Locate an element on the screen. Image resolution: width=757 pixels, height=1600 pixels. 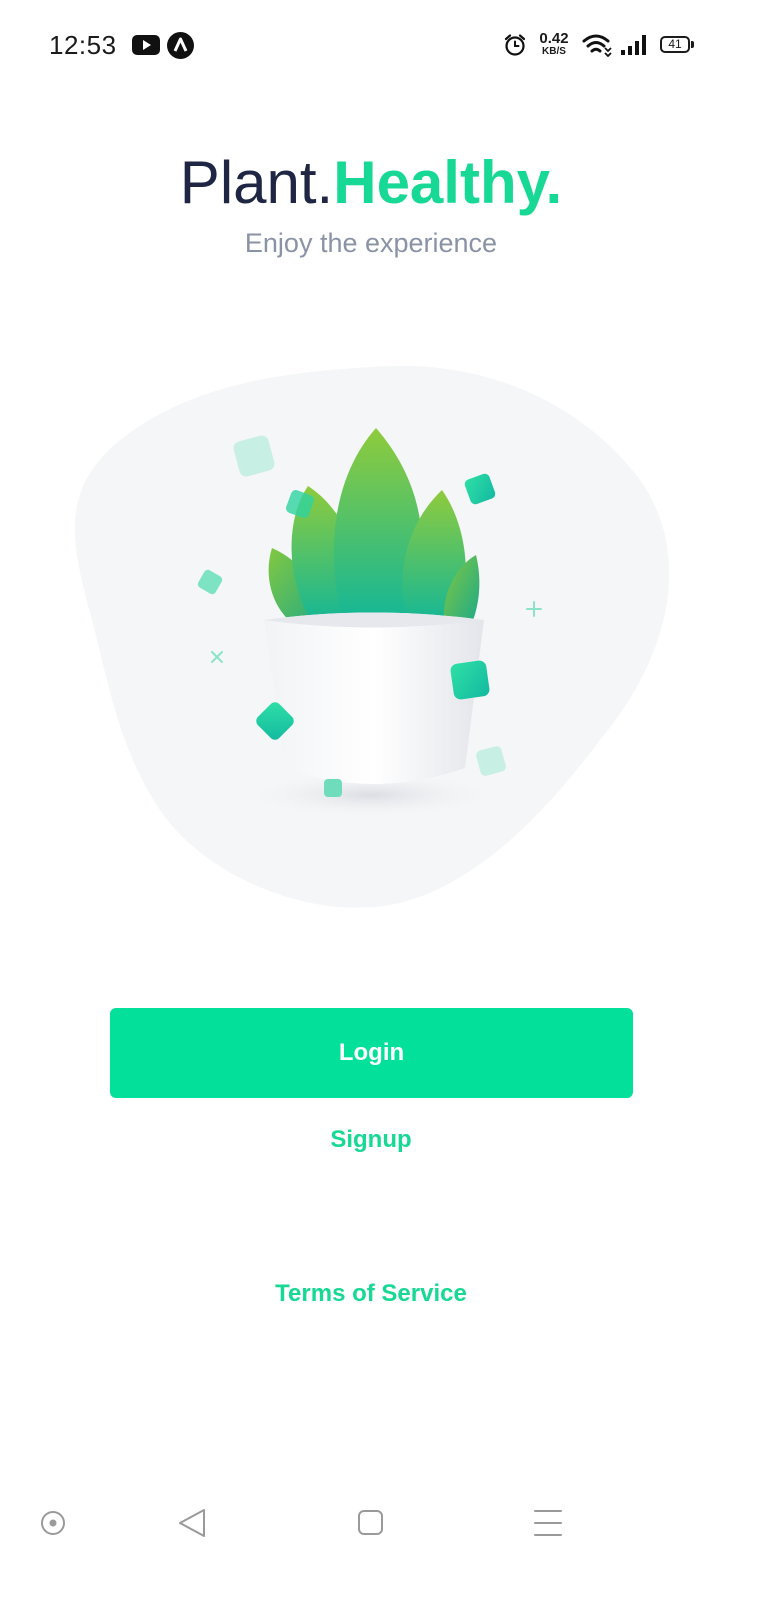
status-time: 12:53 is located at coordinates (83, 45).